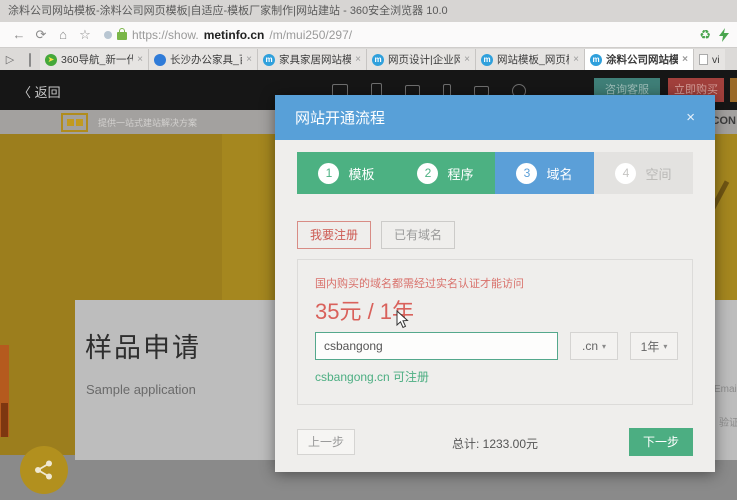 The height and width of the screenshot is (500, 737). Describe the element at coordinates (481, 90) in the screenshot. I see `tablet-landscape-preview-icon` at that location.